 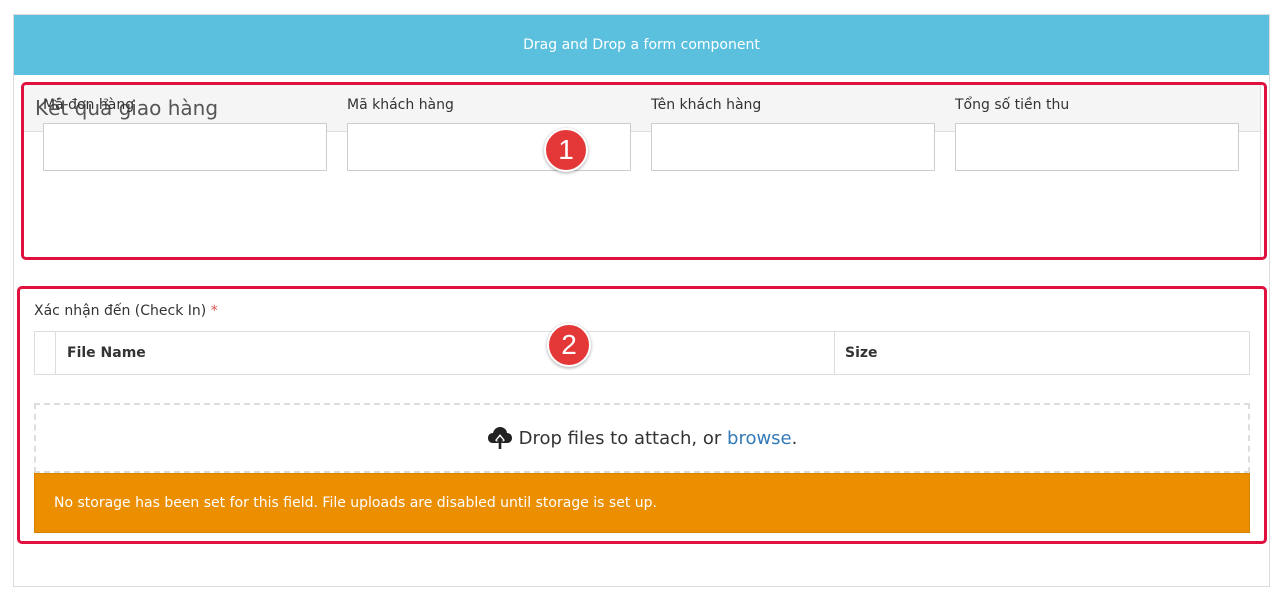 What do you see at coordinates (569, 345) in the screenshot?
I see `annotation-badge-2: 2` at bounding box center [569, 345].